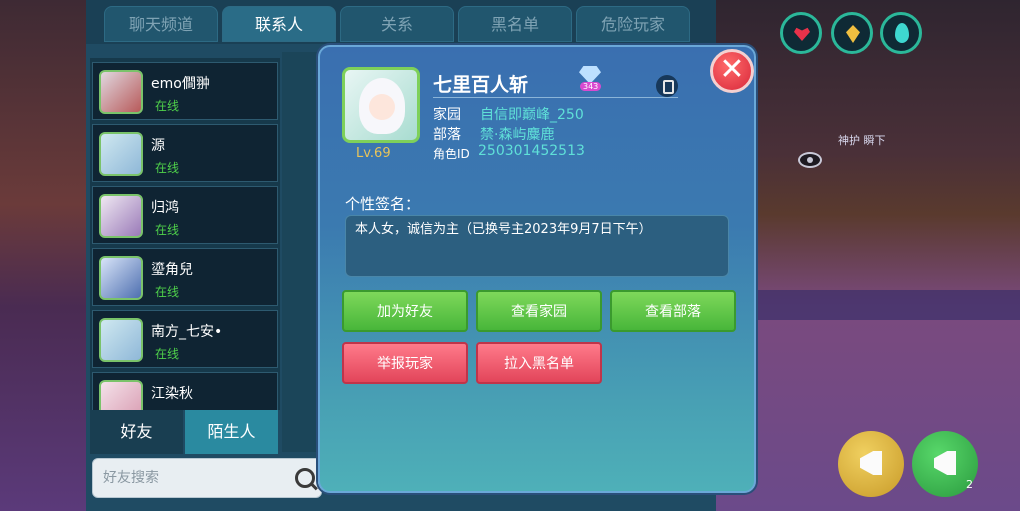 Image resolution: width=1020 pixels, height=511 pixels. I want to click on world-stripe, so click(867, 305).